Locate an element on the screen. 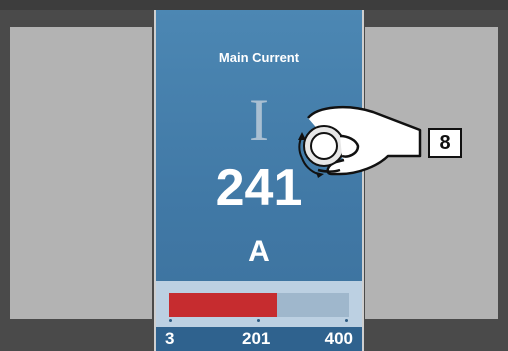  gauge-tick-max is located at coordinates (346, 320).